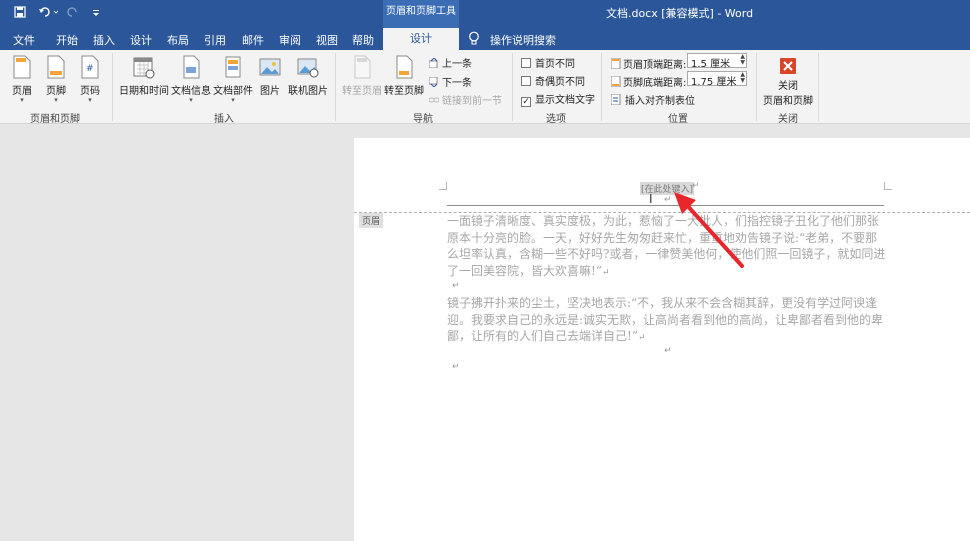 Image resolution: width=970 pixels, height=541 pixels. I want to click on lightbulb-icon, so click(475, 39).